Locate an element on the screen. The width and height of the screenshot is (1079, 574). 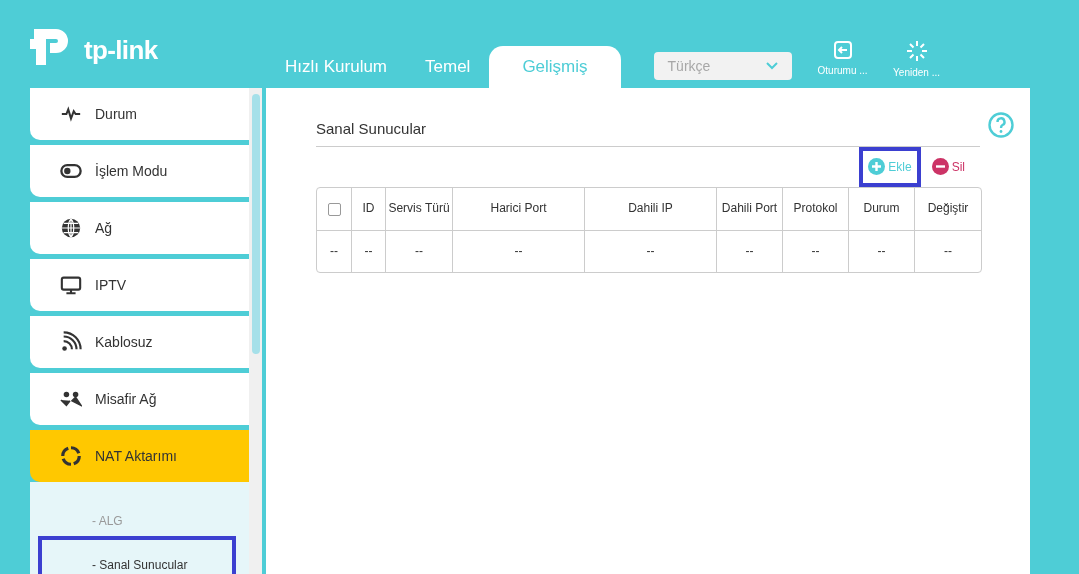
help-icon is located at coordinates (1001, 125).